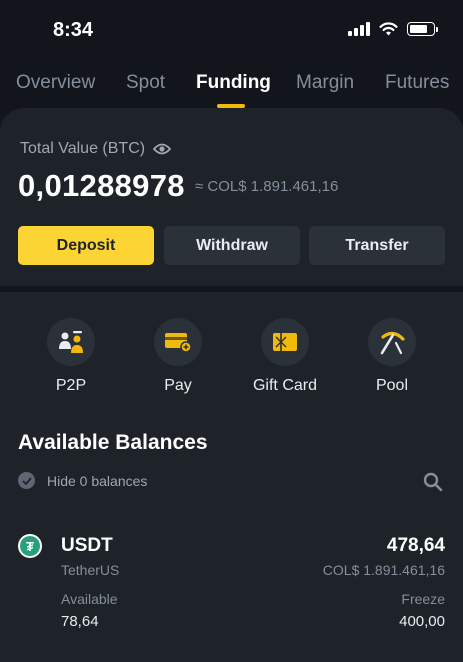 This screenshot has width=463, height=662. I want to click on eye-icon, so click(162, 149).